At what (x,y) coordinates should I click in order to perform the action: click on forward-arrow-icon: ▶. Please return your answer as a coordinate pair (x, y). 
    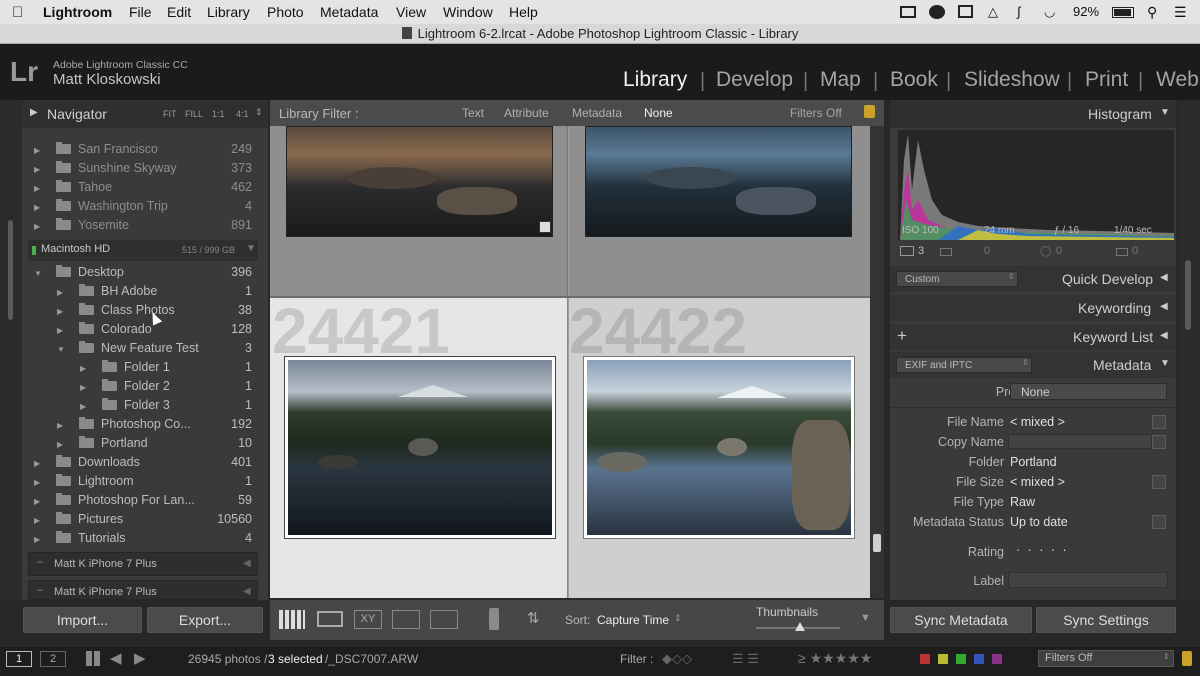
    Looking at the image, I should click on (140, 658).